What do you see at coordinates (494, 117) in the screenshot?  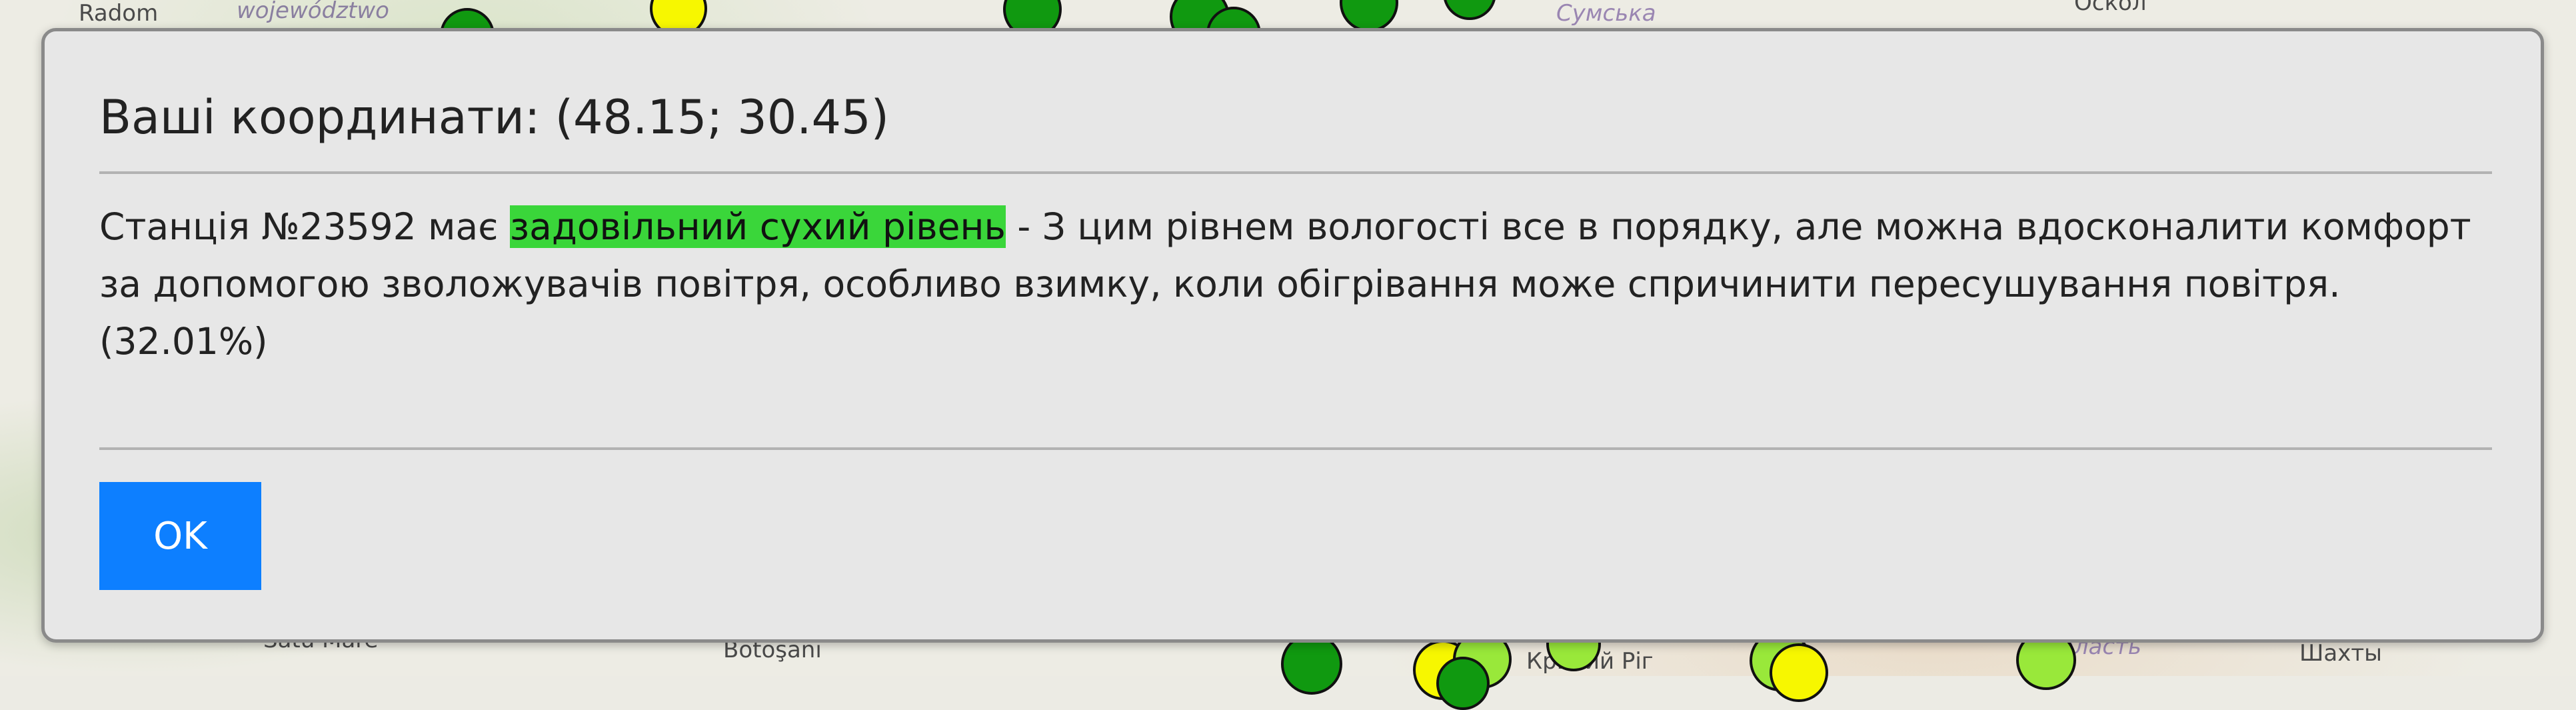 I see `dialog-title: Ваші координати: (48.15; 30.45)` at bounding box center [494, 117].